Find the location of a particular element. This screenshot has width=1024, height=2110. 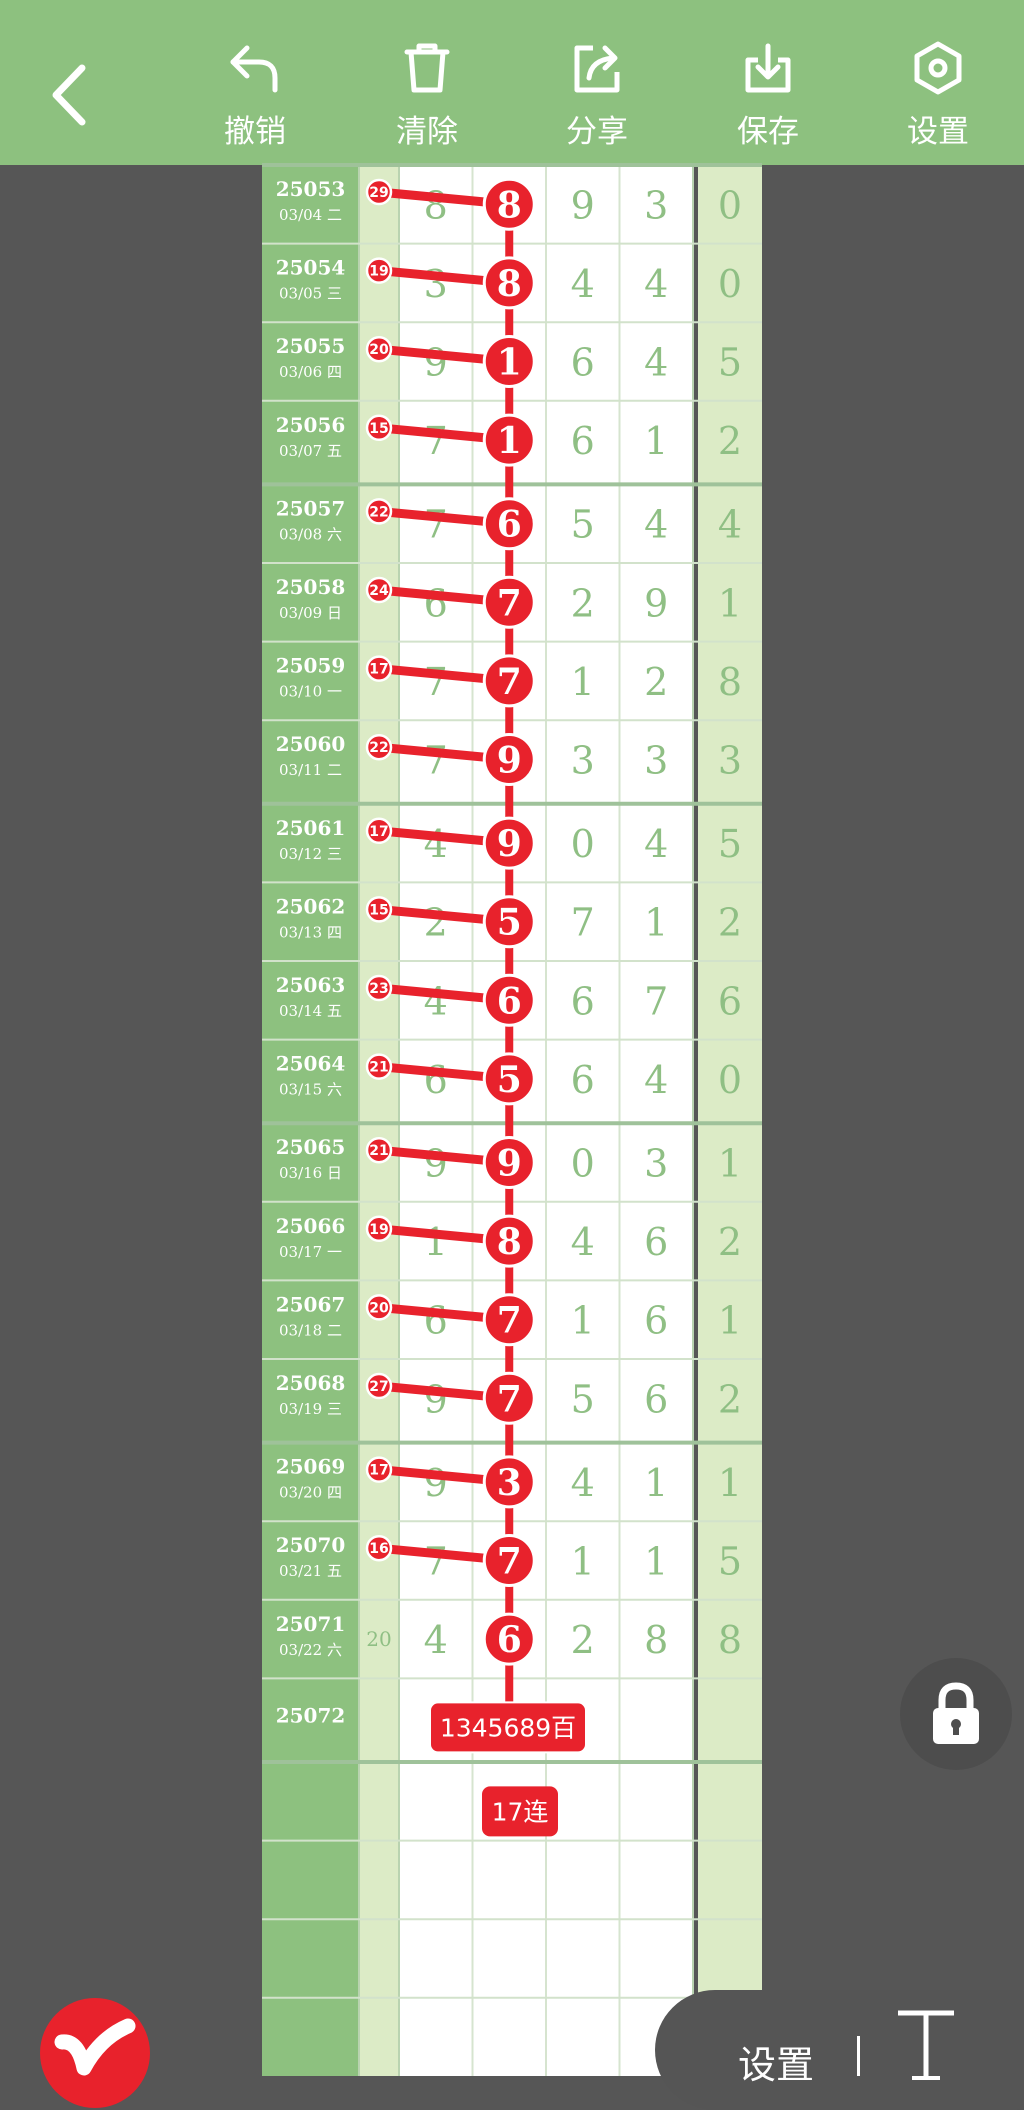

issue-number: 25067 is located at coordinates (311, 1304).